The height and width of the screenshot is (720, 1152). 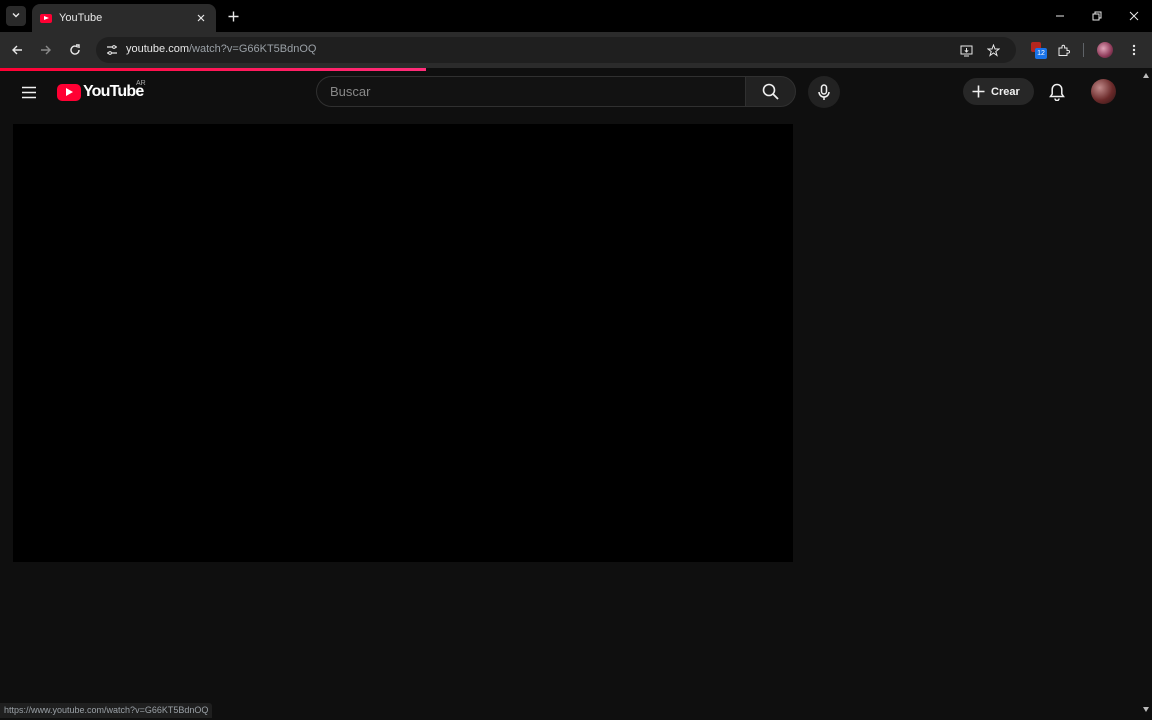 What do you see at coordinates (1105, 50) in the screenshot?
I see `browser-profile-avatar` at bounding box center [1105, 50].